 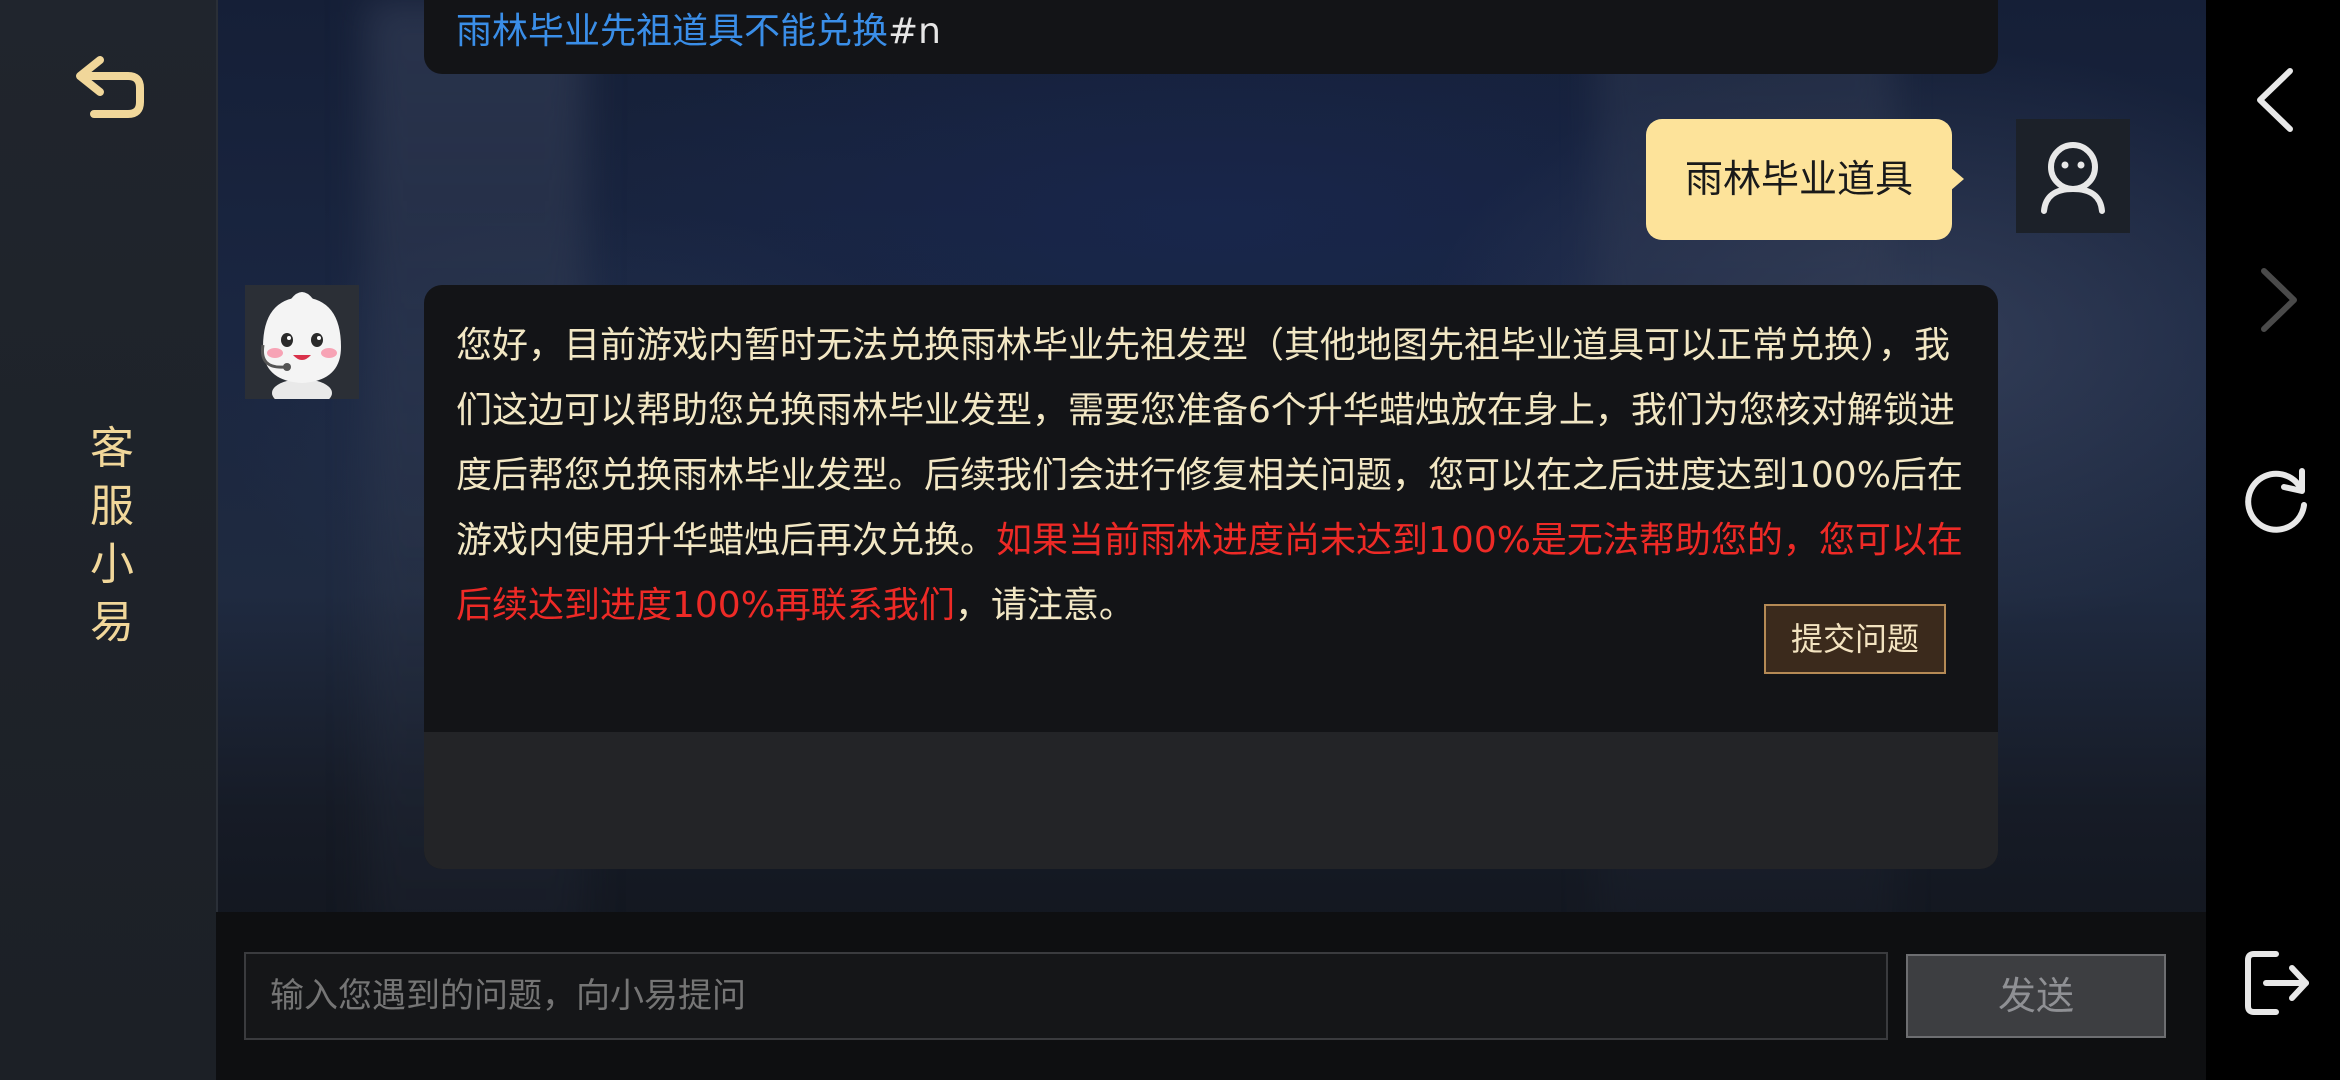 What do you see at coordinates (1066, 996) in the screenshot?
I see `question-input` at bounding box center [1066, 996].